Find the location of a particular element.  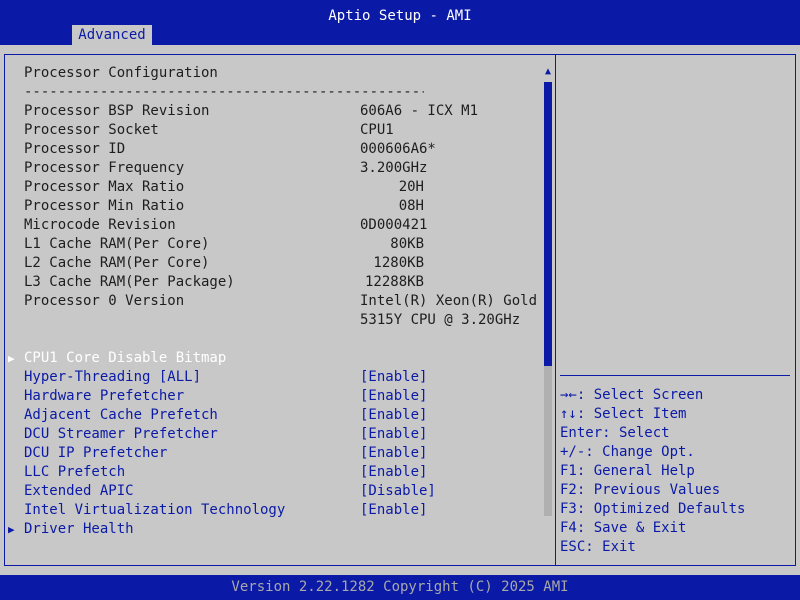

section-title: Processor Configuration is located at coordinates (121, 73).